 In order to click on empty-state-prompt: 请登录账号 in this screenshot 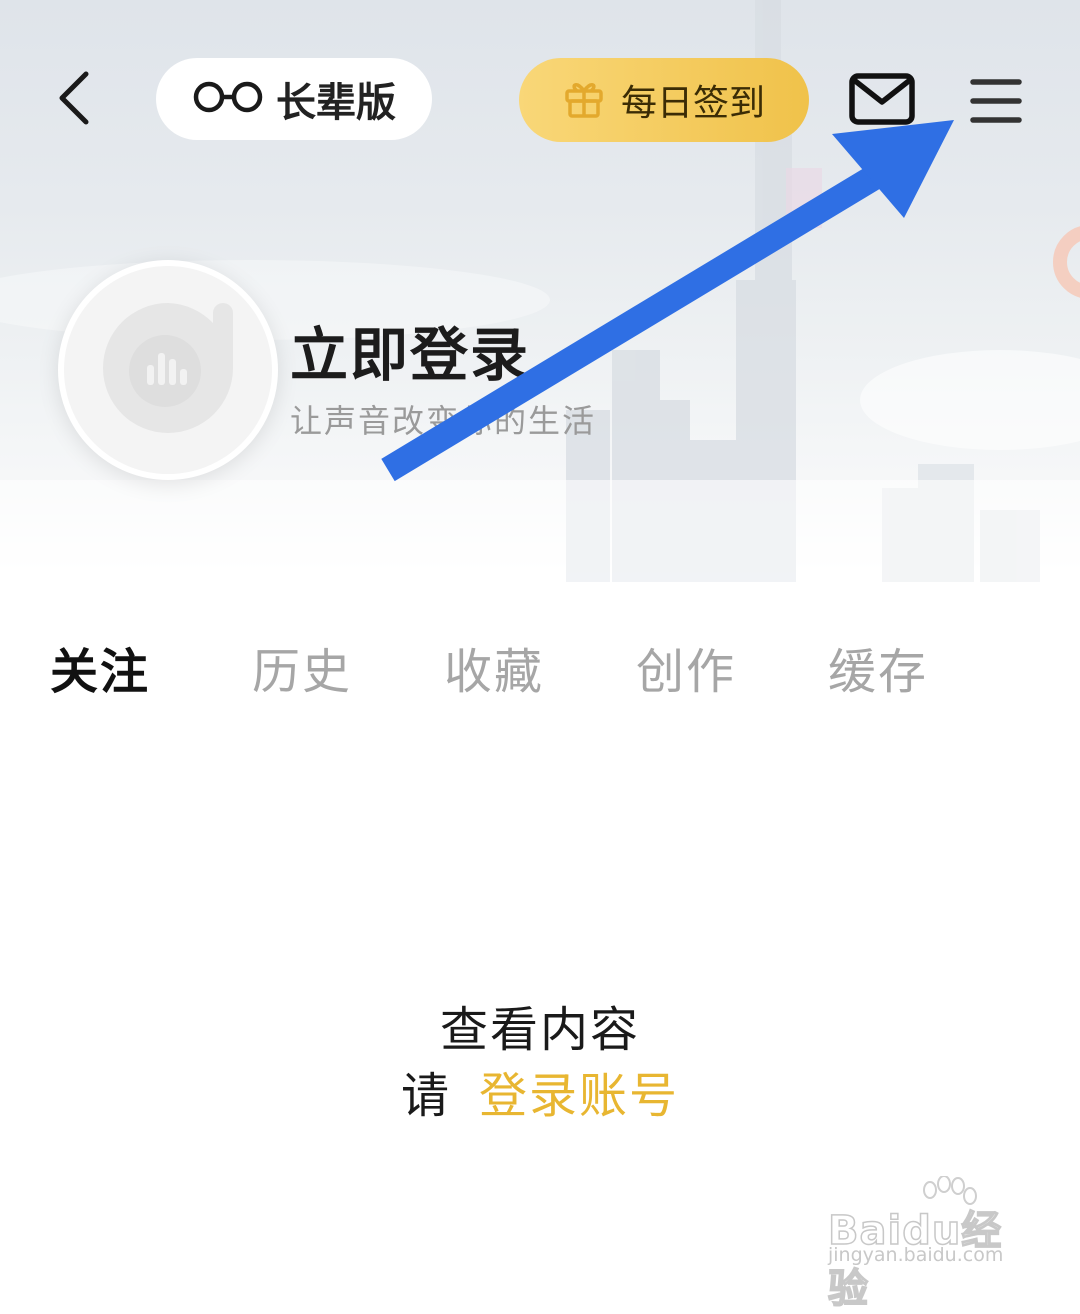, I will do `click(540, 1091)`.